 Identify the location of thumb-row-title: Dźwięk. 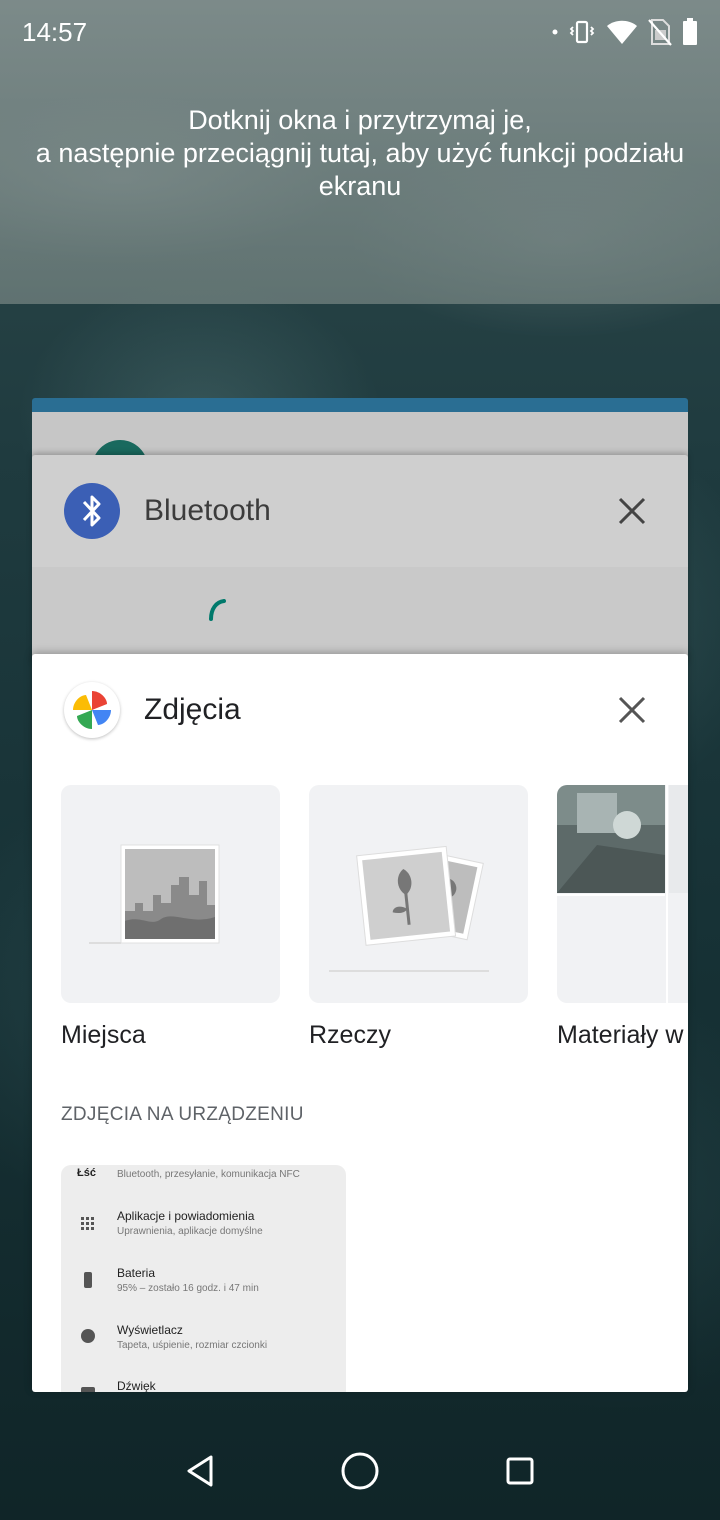
(136, 1385).